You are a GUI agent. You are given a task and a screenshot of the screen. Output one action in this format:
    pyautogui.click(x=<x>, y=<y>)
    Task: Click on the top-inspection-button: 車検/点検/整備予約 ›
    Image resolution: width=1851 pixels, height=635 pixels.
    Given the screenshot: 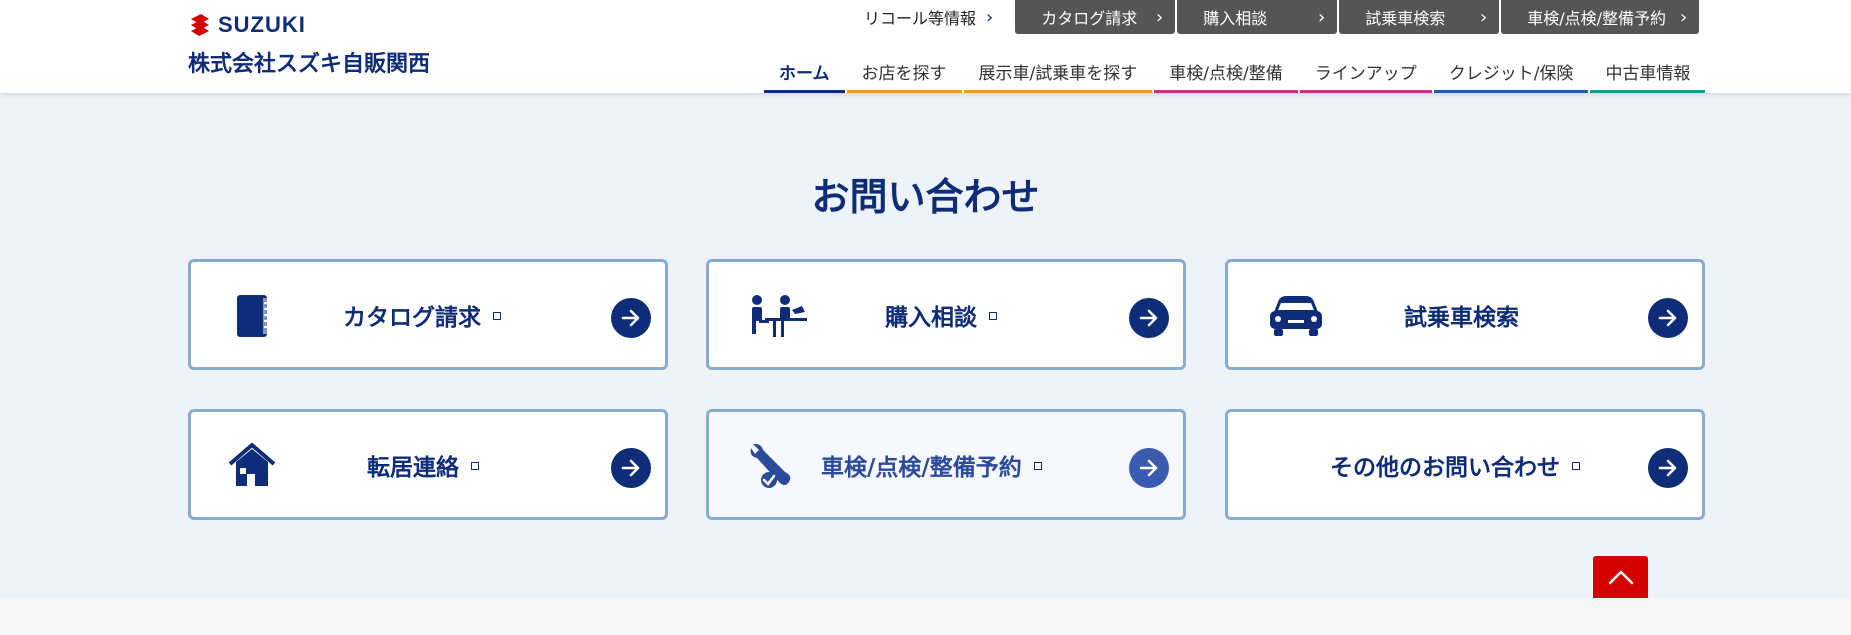 What is the action you would take?
    pyautogui.click(x=1600, y=17)
    